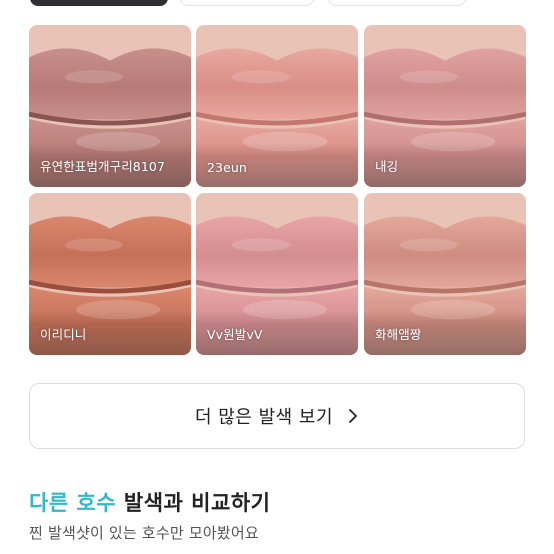  What do you see at coordinates (277, 274) in the screenshot?
I see `swatch-photo: Vv원발vV` at bounding box center [277, 274].